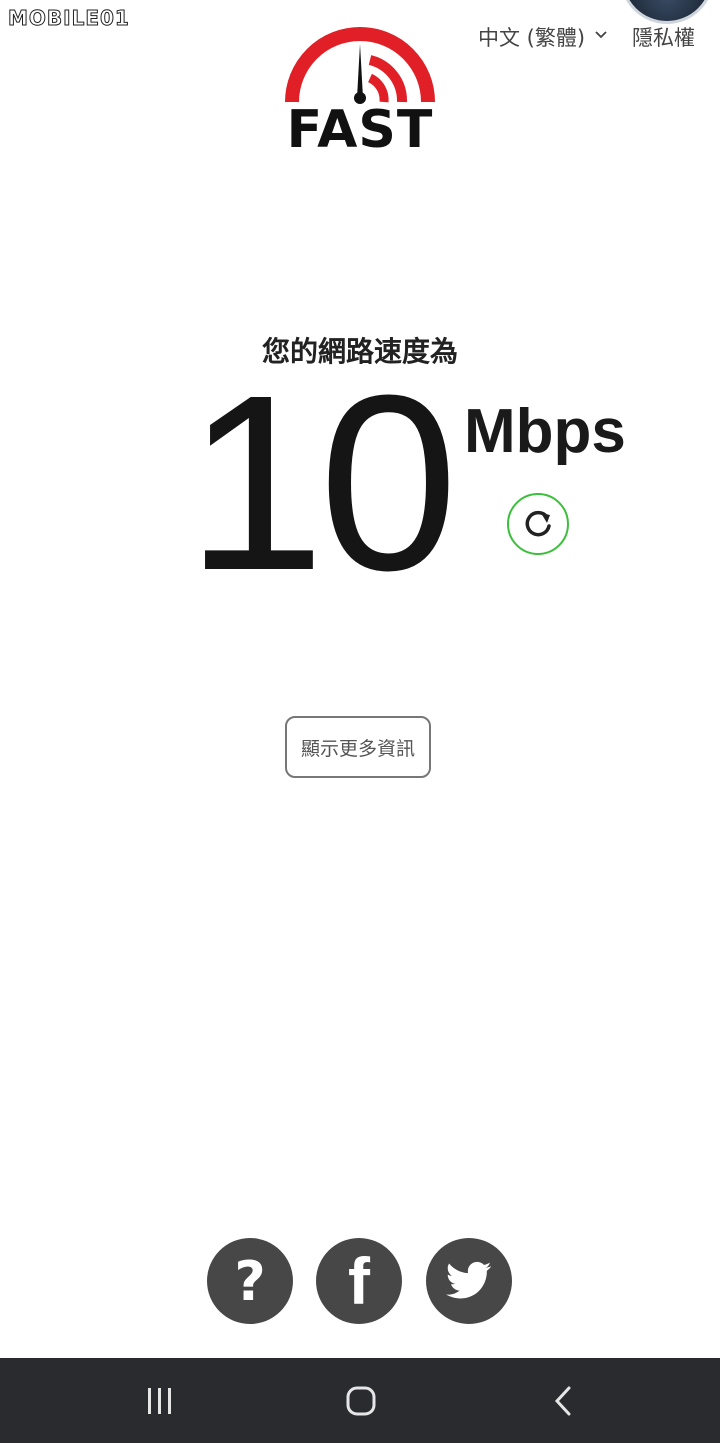  What do you see at coordinates (667, 12) in the screenshot?
I see `front-camera` at bounding box center [667, 12].